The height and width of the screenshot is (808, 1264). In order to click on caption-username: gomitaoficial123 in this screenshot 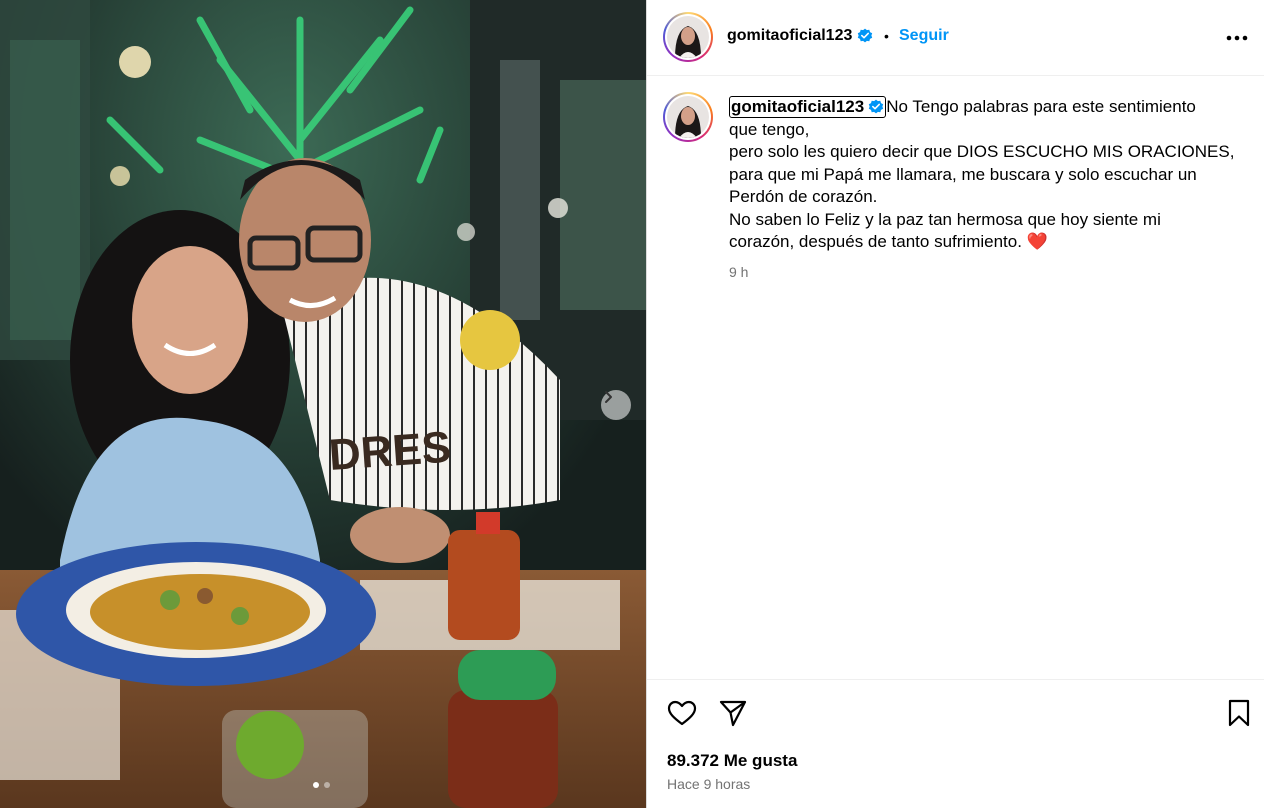, I will do `click(798, 106)`.